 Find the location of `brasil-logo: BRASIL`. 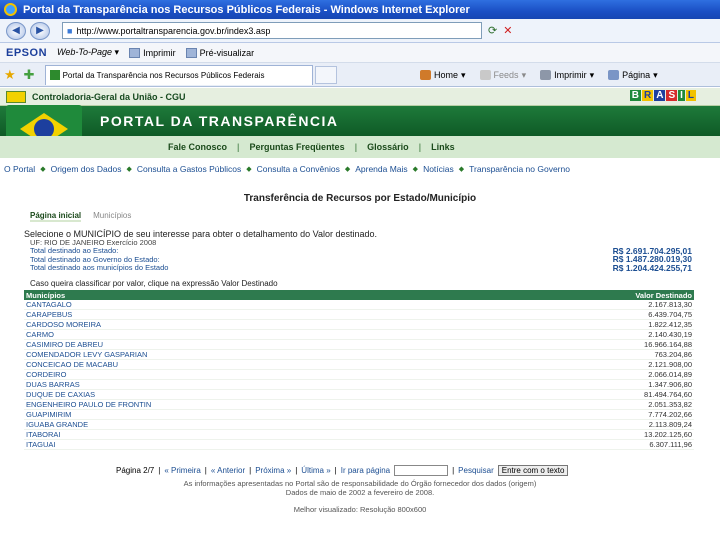

brasil-logo: BRASIL is located at coordinates (662, 95).